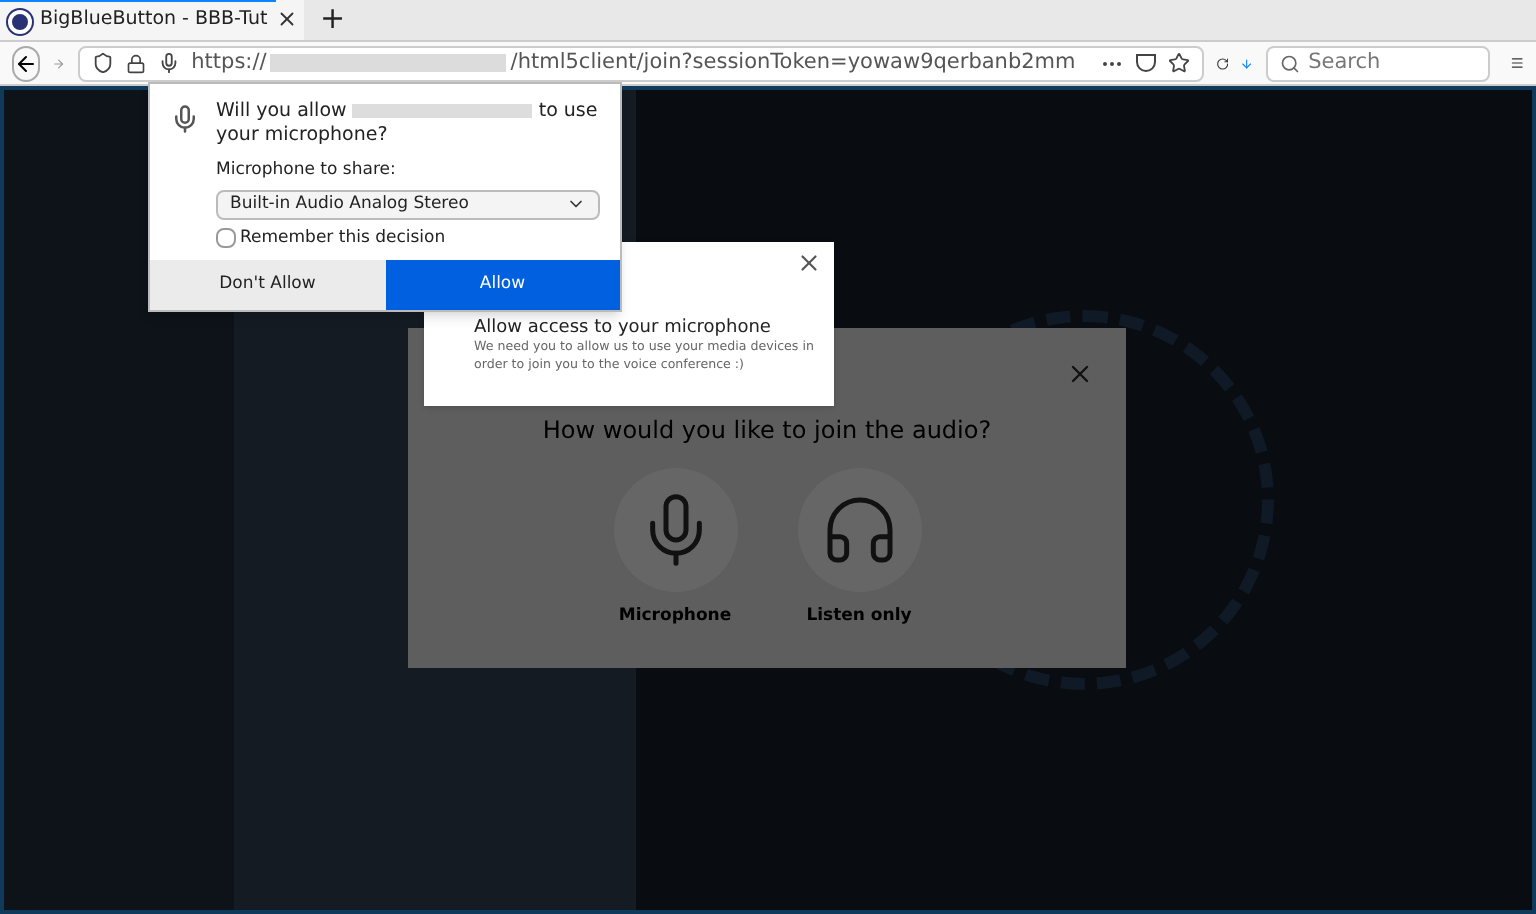 The width and height of the screenshot is (1536, 914). Describe the element at coordinates (408, 238) in the screenshot. I see `remember-checkbox: Remember this decision` at that location.